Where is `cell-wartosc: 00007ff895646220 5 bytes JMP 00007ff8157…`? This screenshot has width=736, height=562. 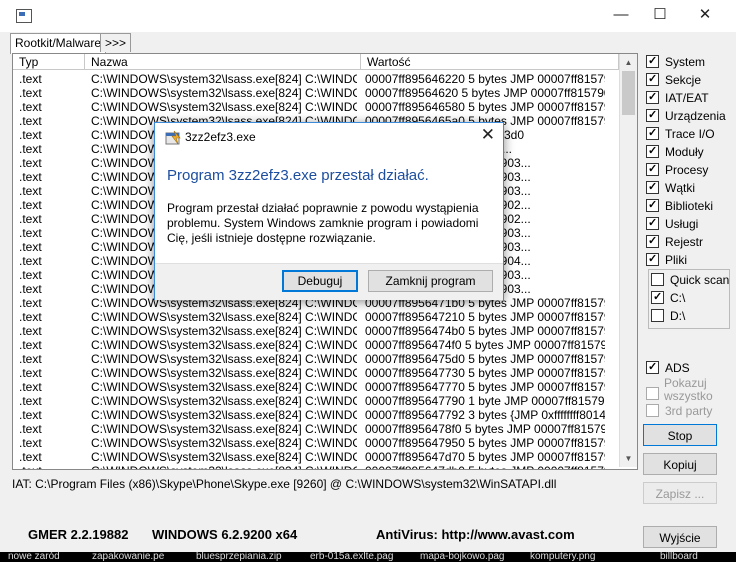
cell-wartosc: 00007ff895646220 5 bytes JMP 00007ff8157… is located at coordinates (485, 79).